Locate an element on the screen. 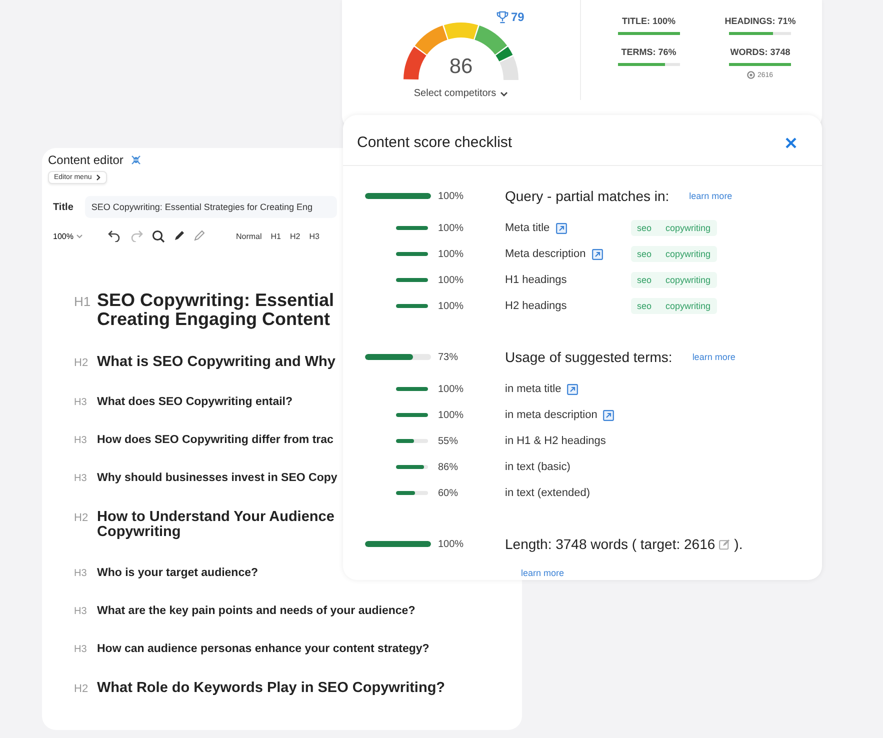 The width and height of the screenshot is (883, 738). heading-text: Why should businesses invest in SEO Copy is located at coordinates (217, 478).